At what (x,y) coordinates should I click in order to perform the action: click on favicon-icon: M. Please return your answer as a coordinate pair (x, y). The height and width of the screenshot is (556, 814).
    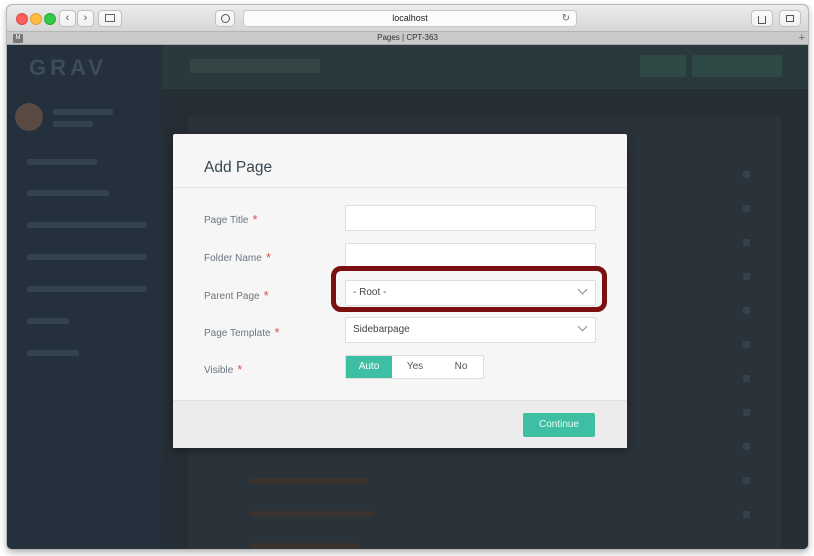
    Looking at the image, I should click on (18, 38).